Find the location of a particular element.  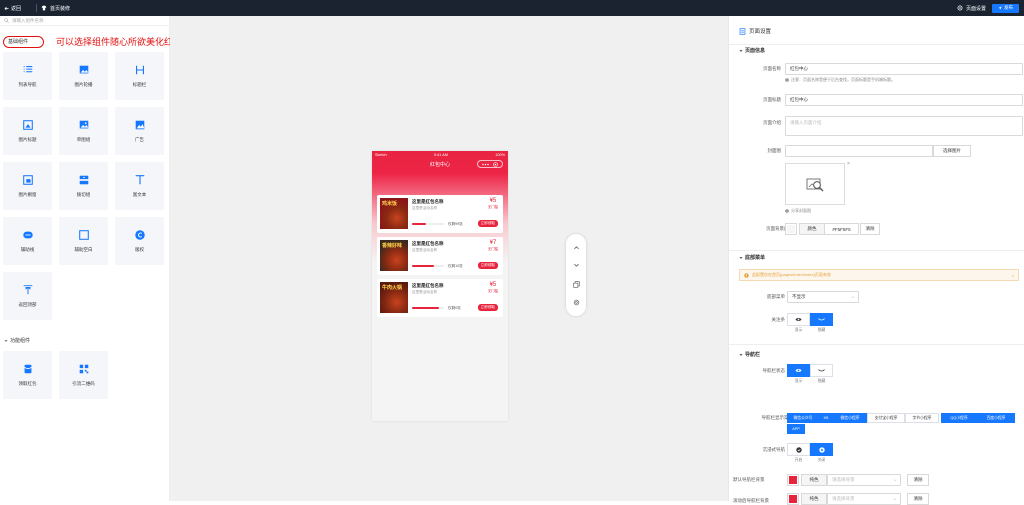

bg-clear-button: 清除 is located at coordinates (870, 229).